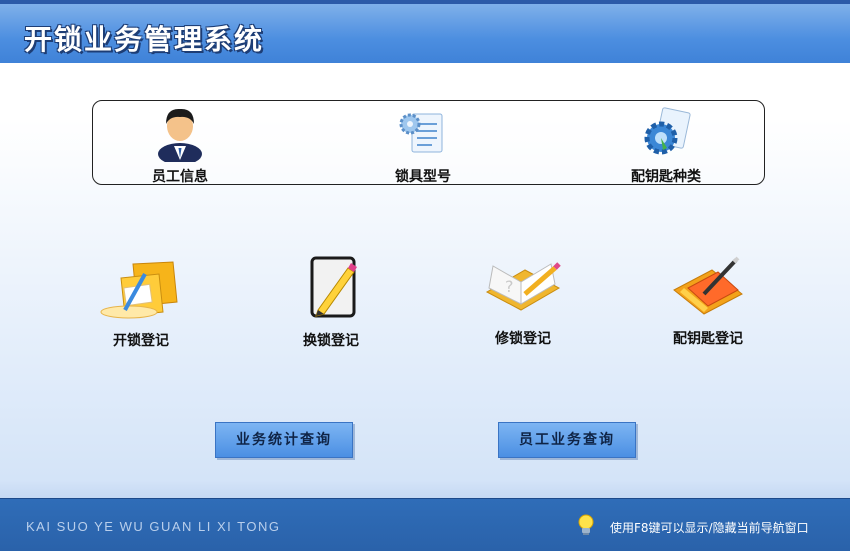  I want to click on module-label: 配钥匙登记, so click(708, 339).